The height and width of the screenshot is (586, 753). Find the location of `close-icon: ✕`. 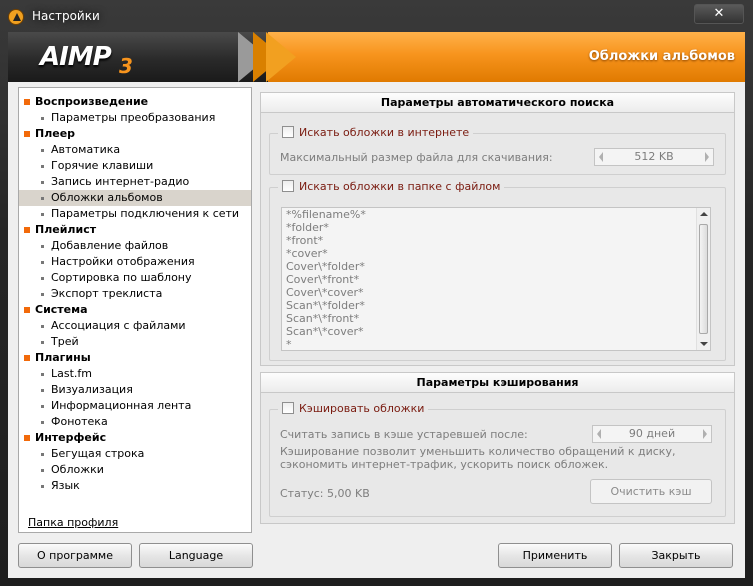

close-icon: ✕ is located at coordinates (719, 13).